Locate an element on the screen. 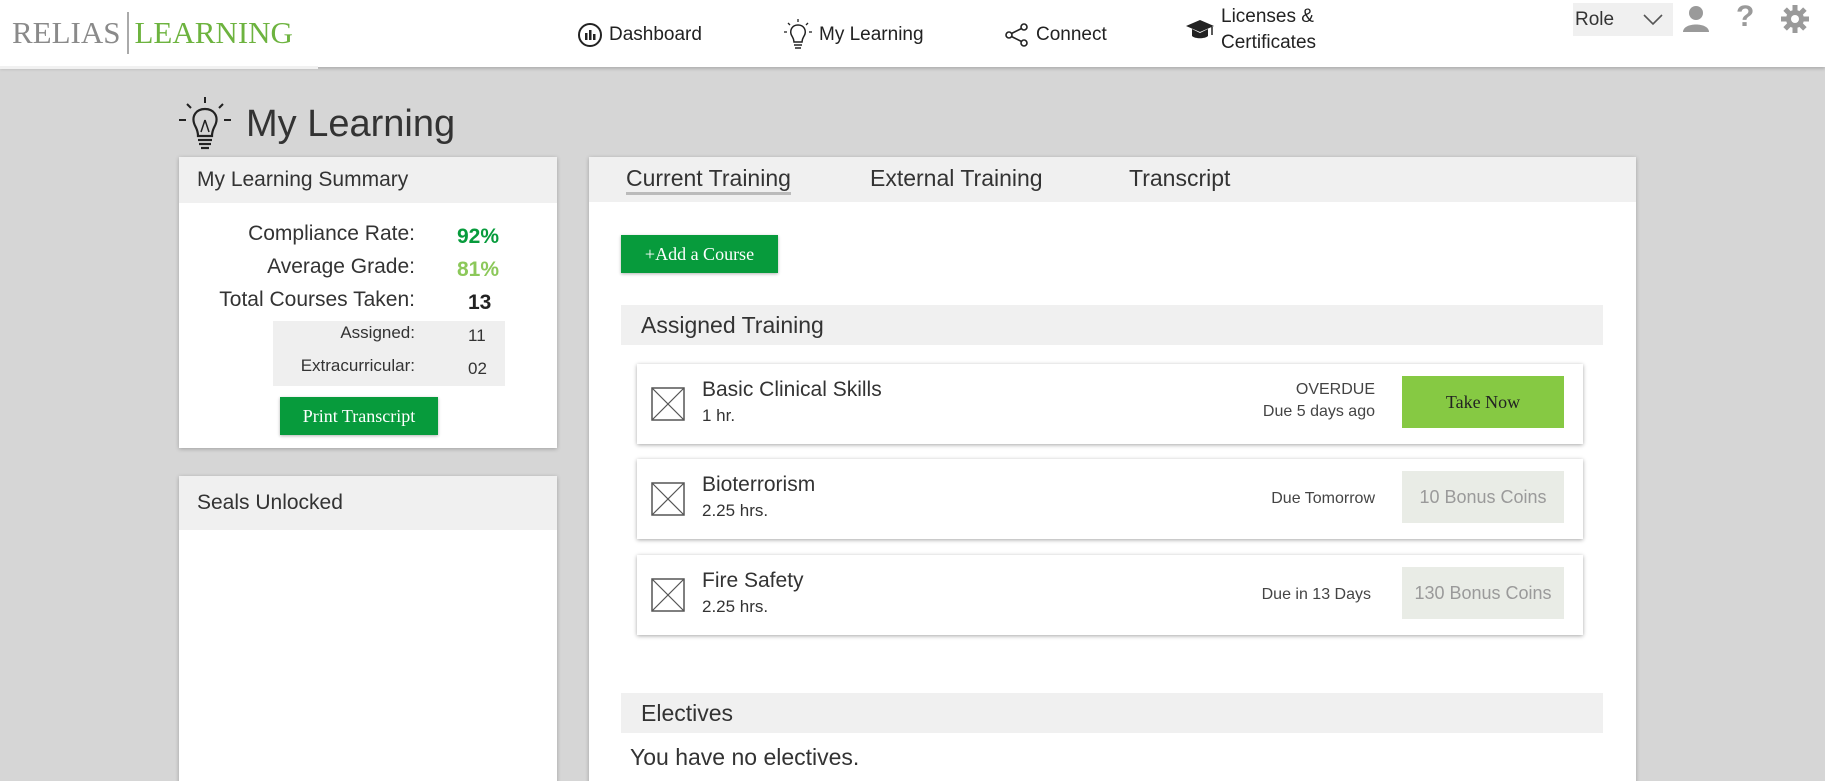 This screenshot has height=781, width=1825. seals-card-title: Seals Unlocked is located at coordinates (368, 503).